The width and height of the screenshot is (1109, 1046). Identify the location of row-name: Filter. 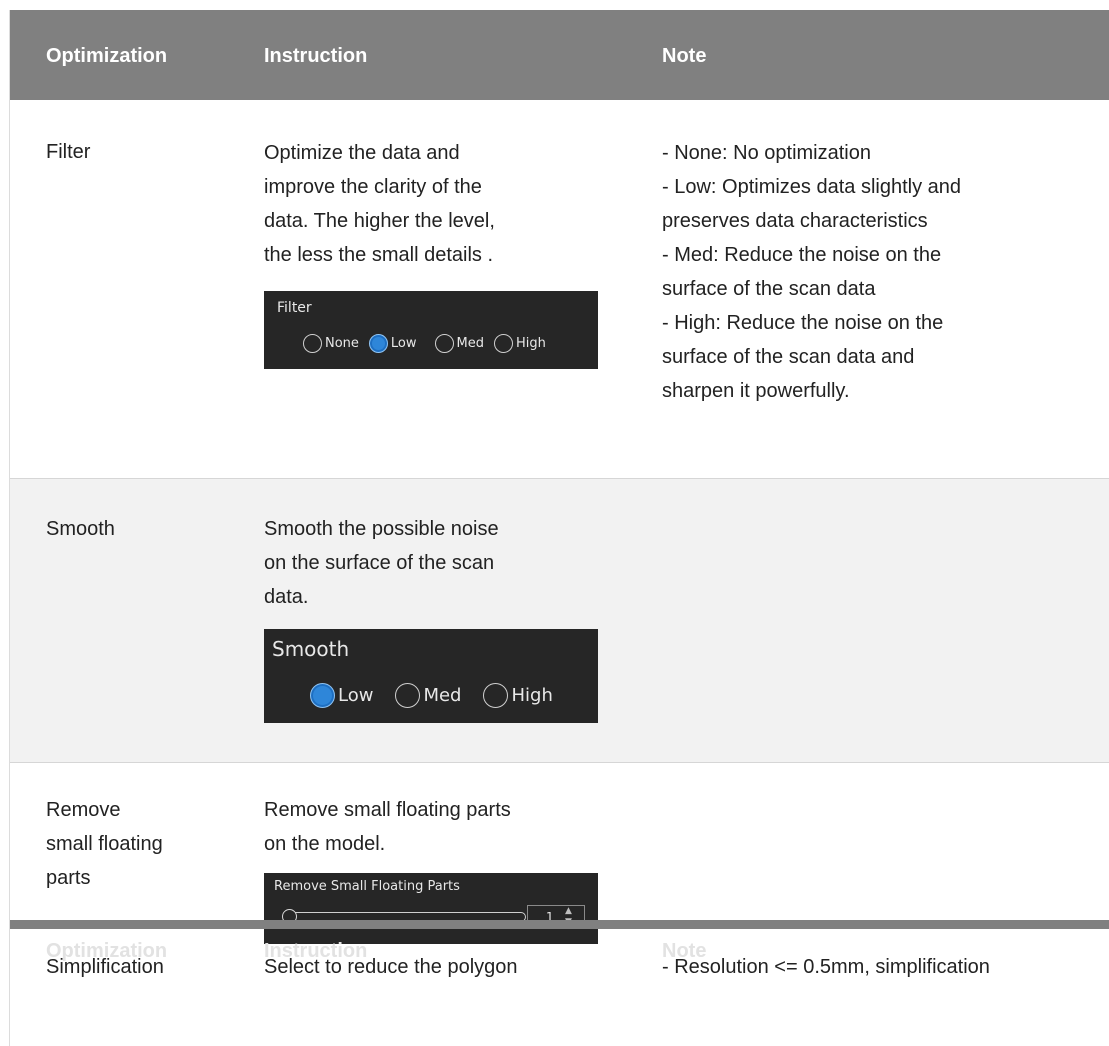
(68, 152).